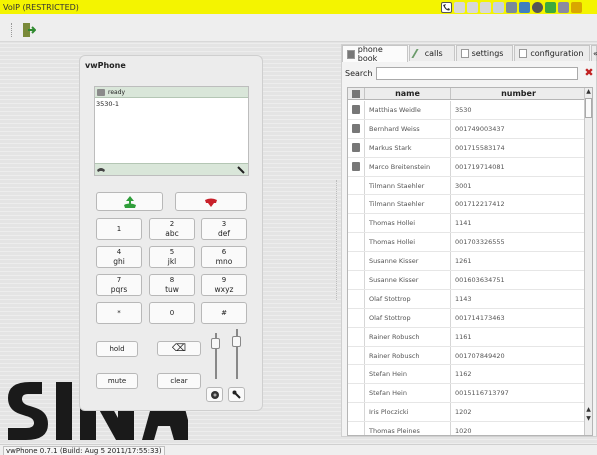 This screenshot has height=455, width=597. I want to click on headset-icon, so click(214, 395).